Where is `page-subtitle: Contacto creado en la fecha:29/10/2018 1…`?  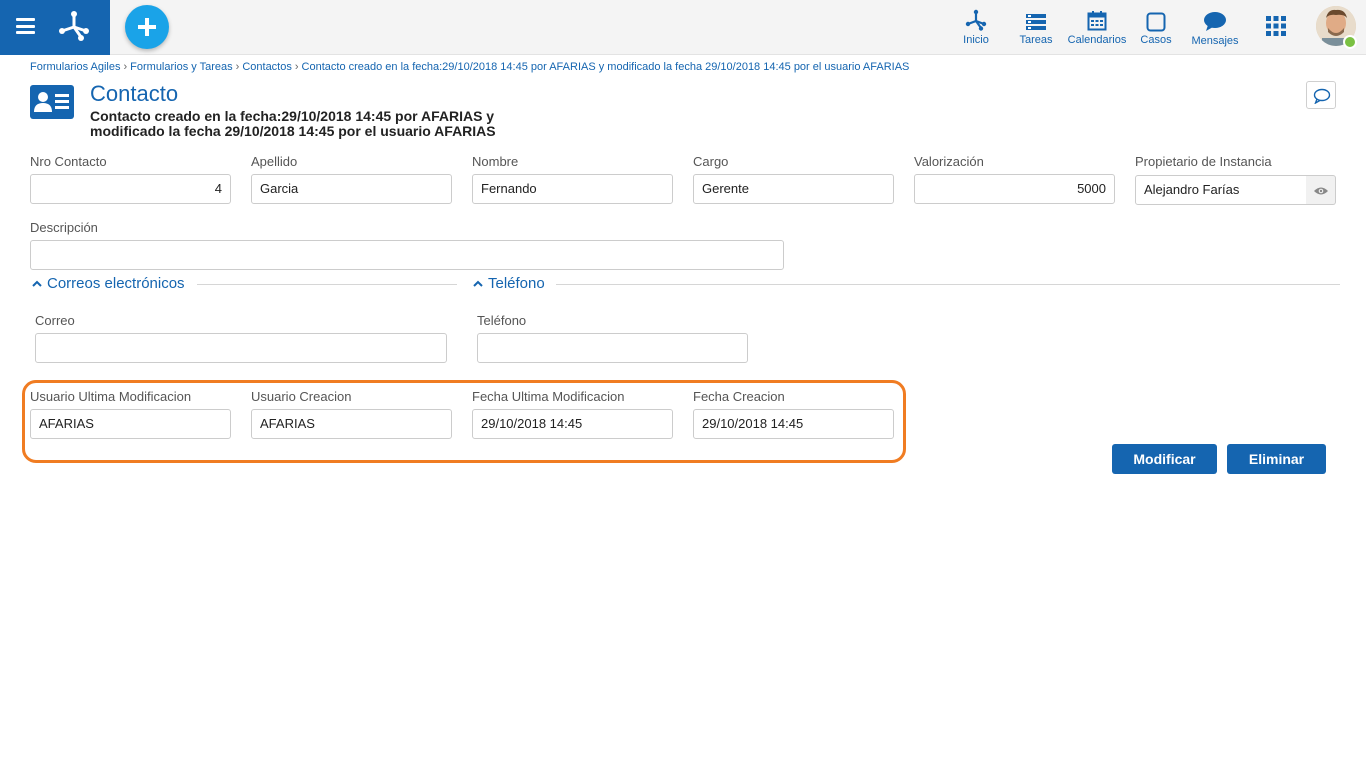 page-subtitle: Contacto creado en la fecha:29/10/2018 1… is located at coordinates (350, 124).